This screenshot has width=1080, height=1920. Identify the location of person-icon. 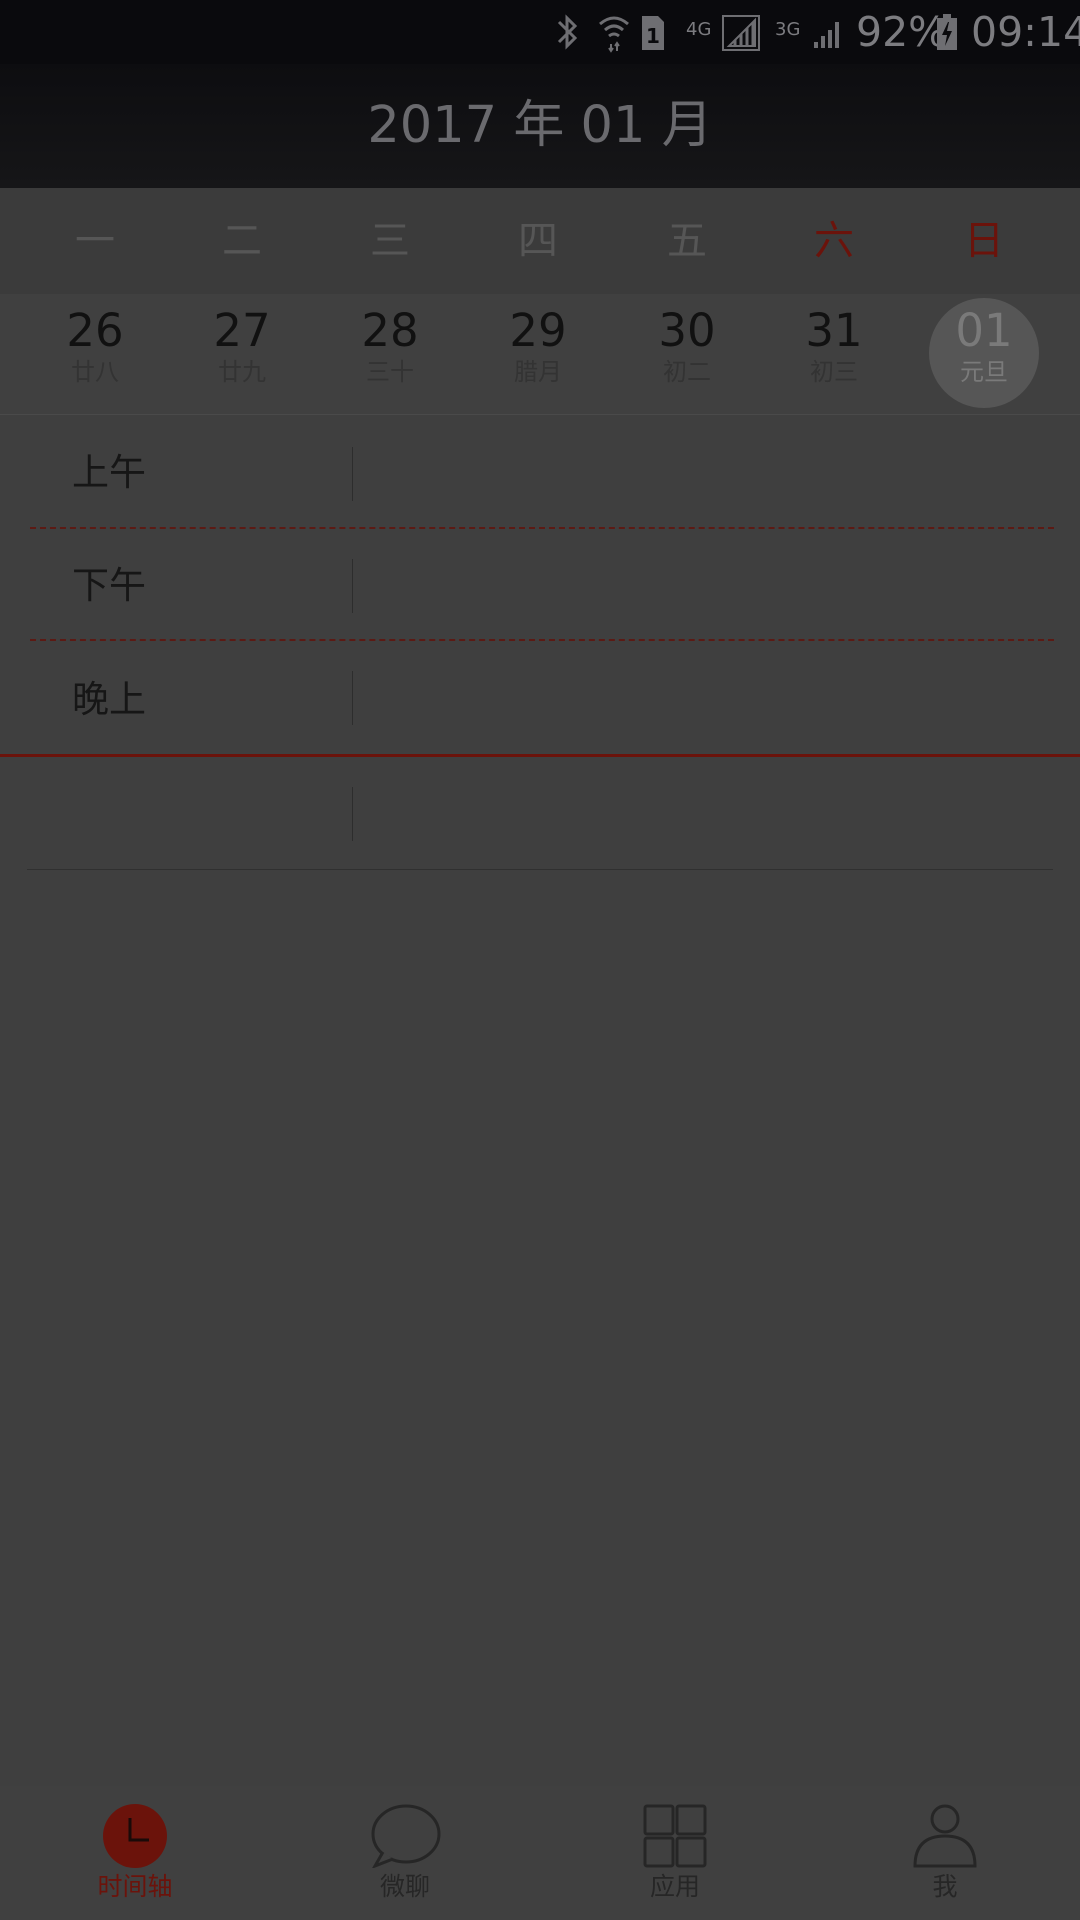
(945, 1836).